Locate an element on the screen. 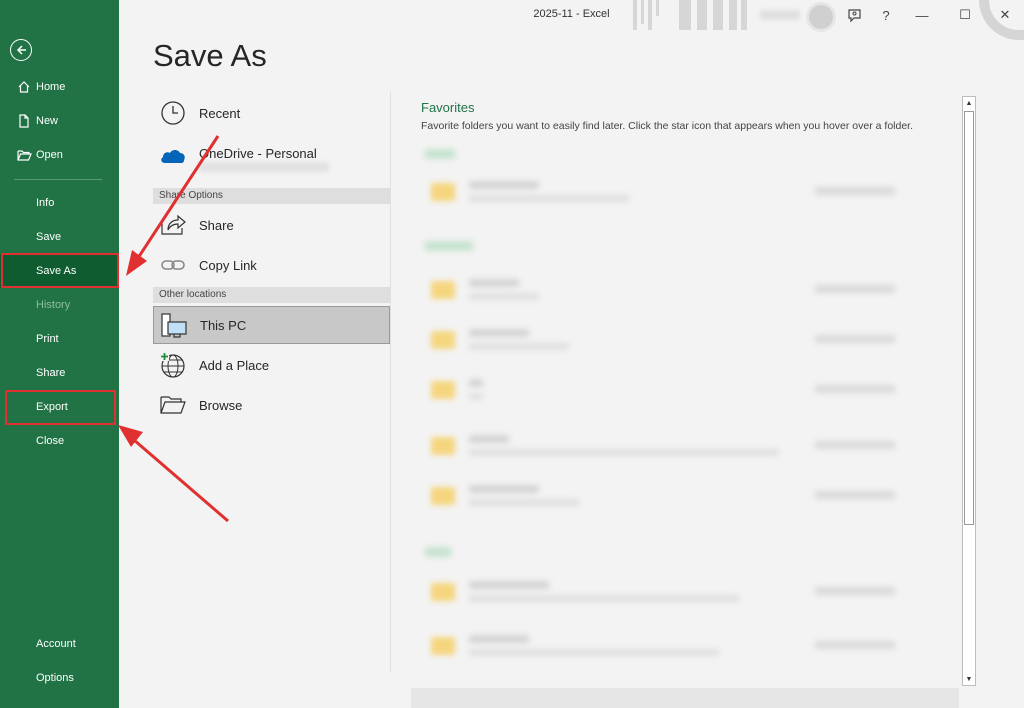 The height and width of the screenshot is (708, 1024). favorites-scrollbar: ▲ ▼ is located at coordinates (969, 391).